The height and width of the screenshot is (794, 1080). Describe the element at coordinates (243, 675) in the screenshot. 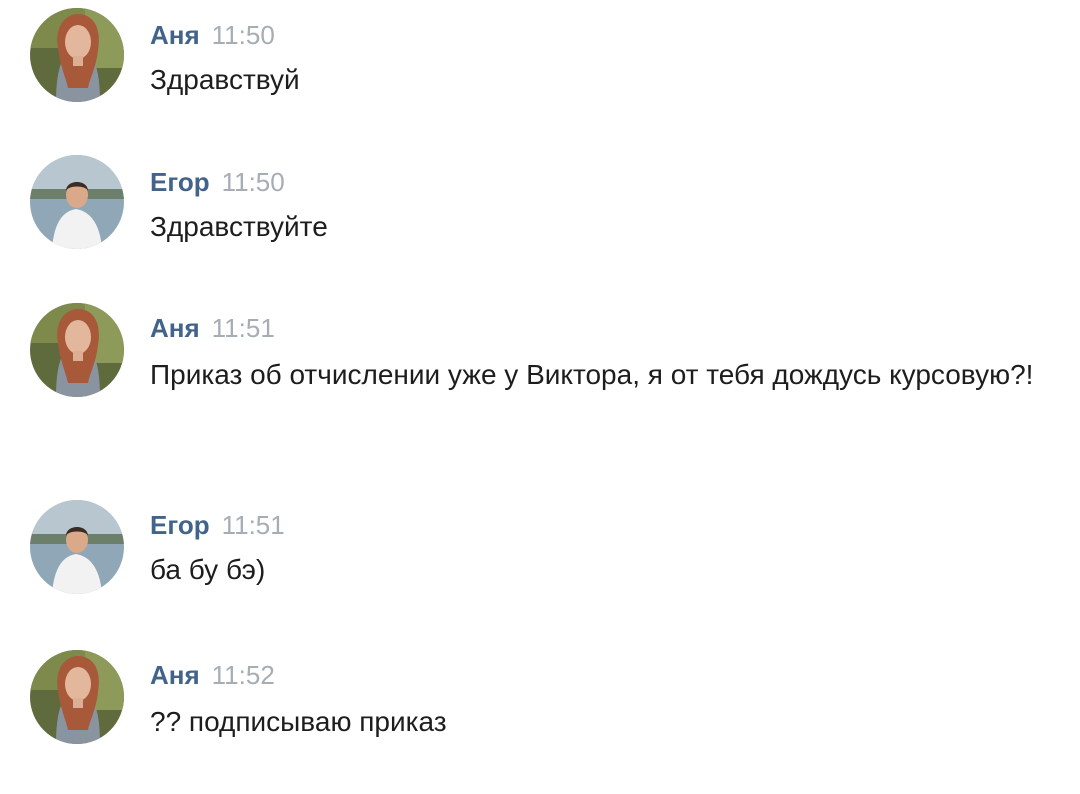

I see `message-time: 11:52` at that location.